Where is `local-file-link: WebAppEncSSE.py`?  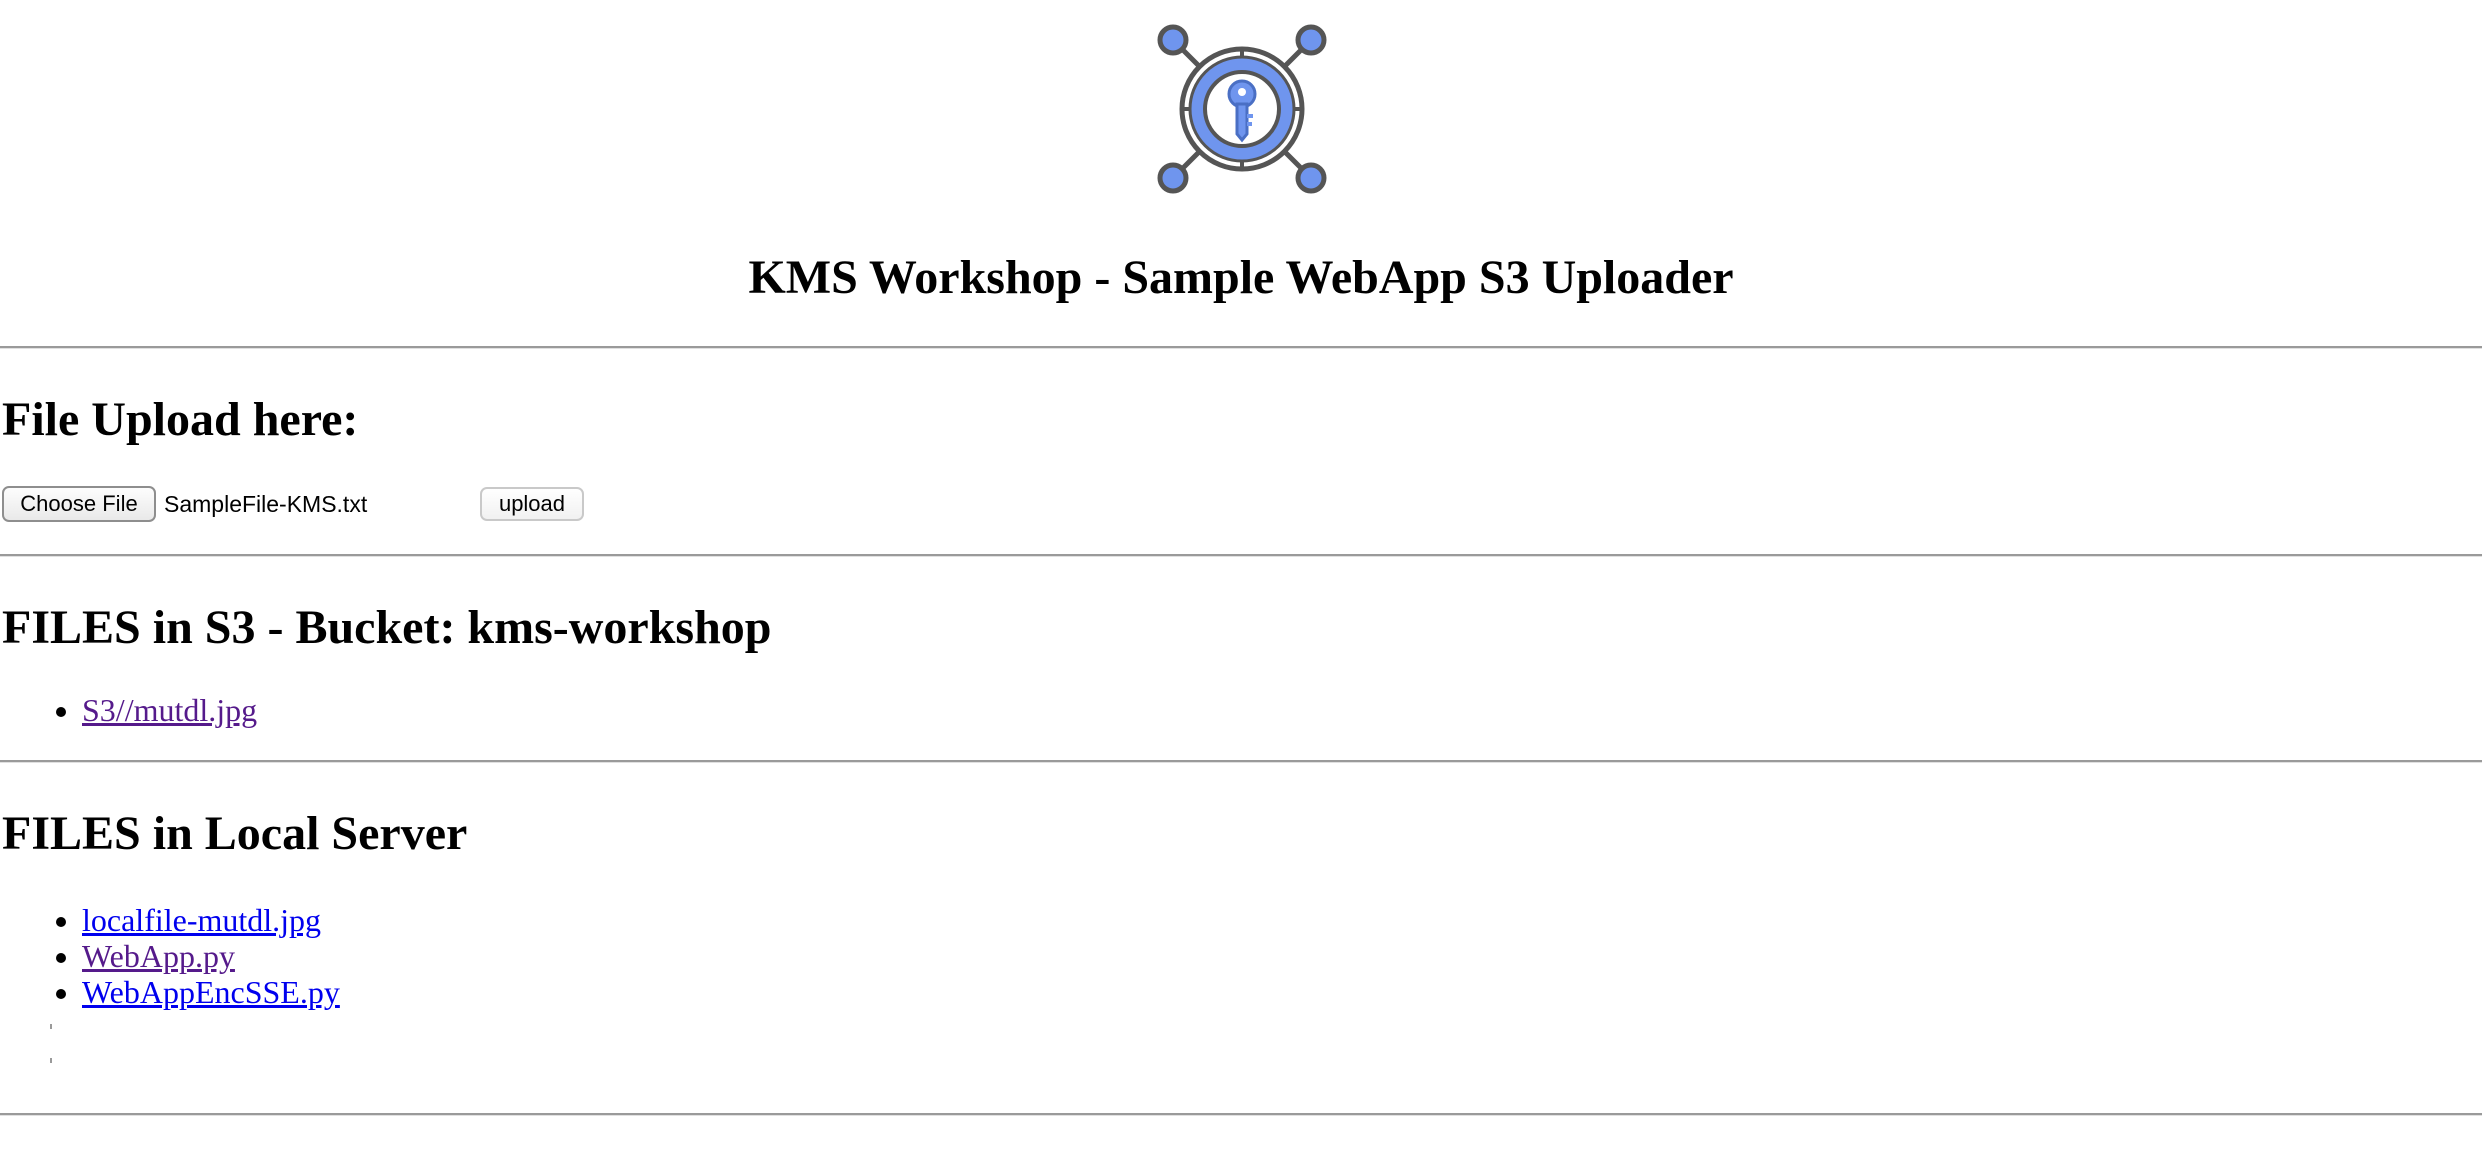 local-file-link: WebAppEncSSE.py is located at coordinates (211, 992).